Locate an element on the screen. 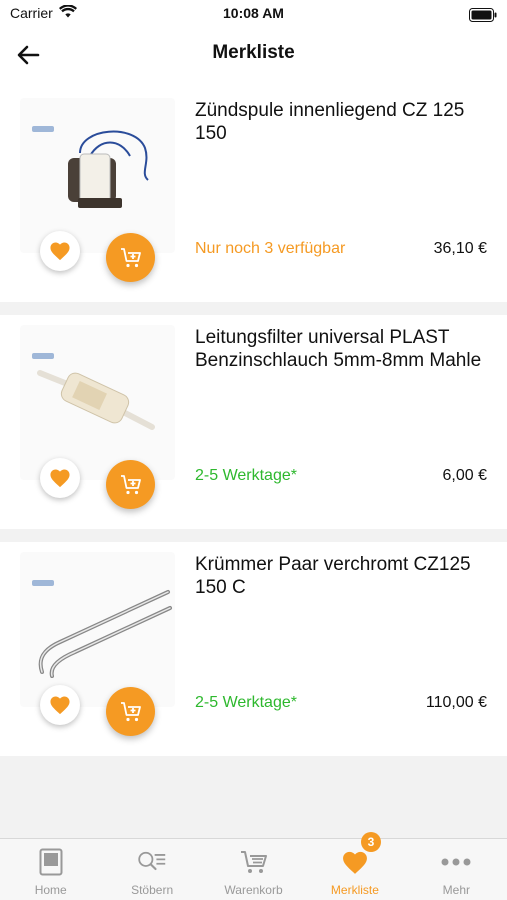 The width and height of the screenshot is (507, 900). browse-icon is located at coordinates (152, 862).